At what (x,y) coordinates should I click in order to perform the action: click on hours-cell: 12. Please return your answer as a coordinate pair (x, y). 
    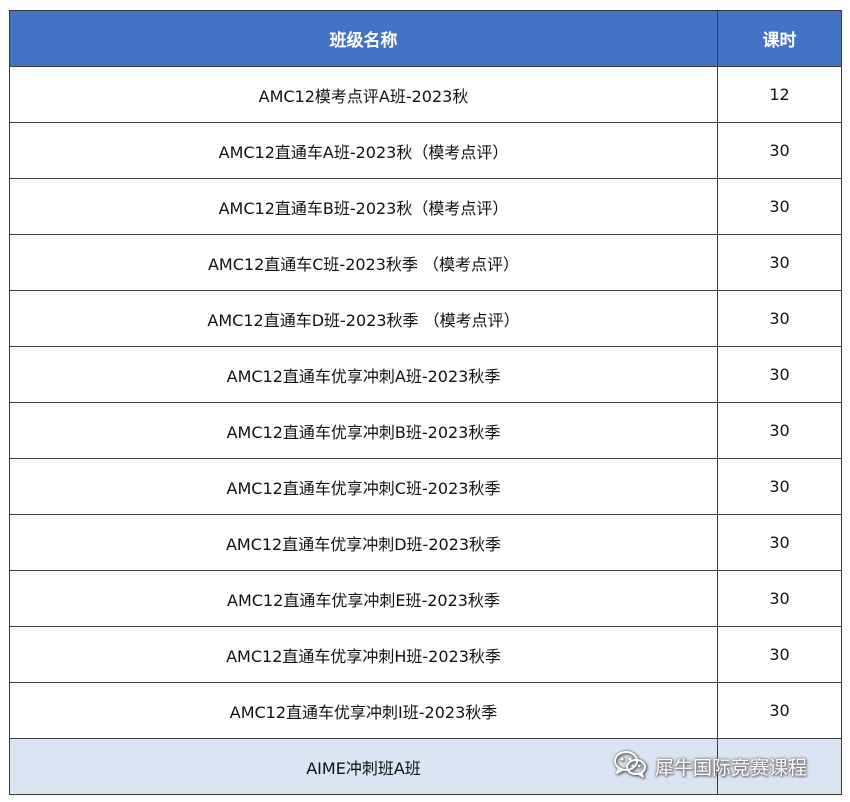
    Looking at the image, I should click on (779, 94).